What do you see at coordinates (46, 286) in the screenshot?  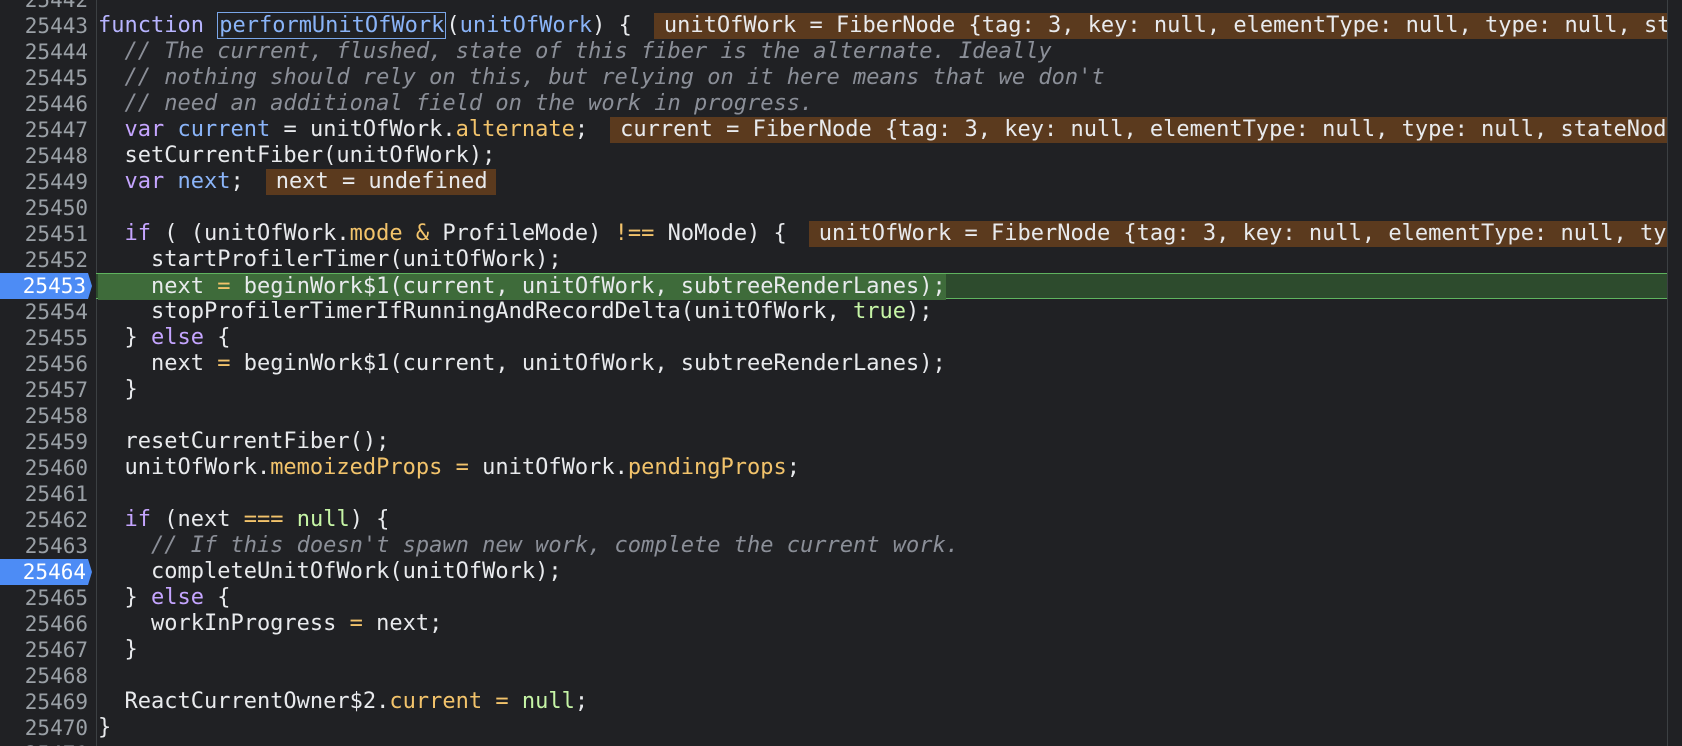 I see `breakpoint-line-number: 25453` at bounding box center [46, 286].